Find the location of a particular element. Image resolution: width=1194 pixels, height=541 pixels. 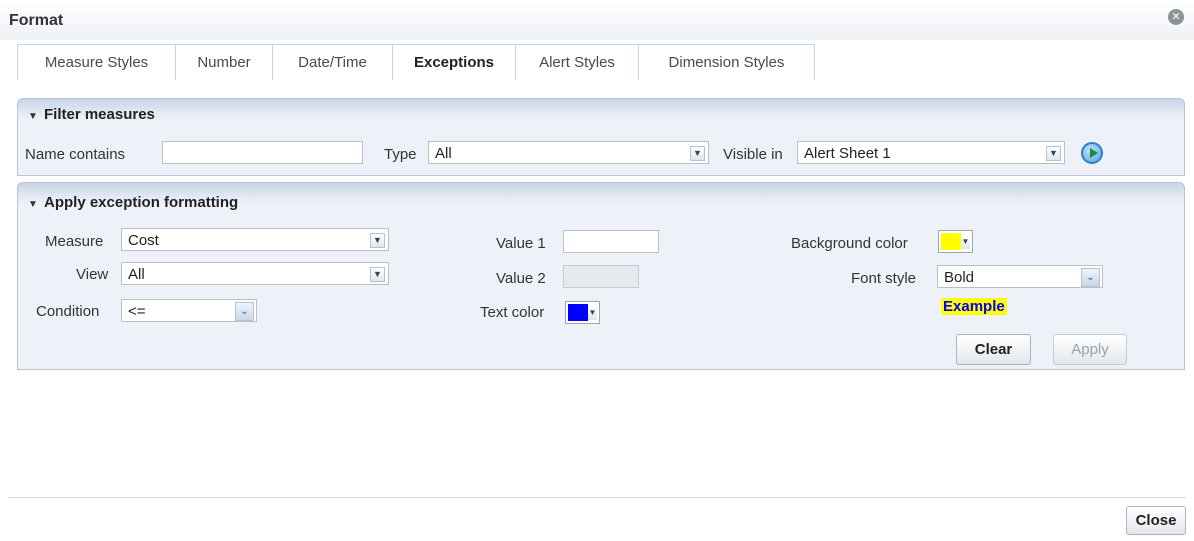

type-select-value: All is located at coordinates (443, 153).